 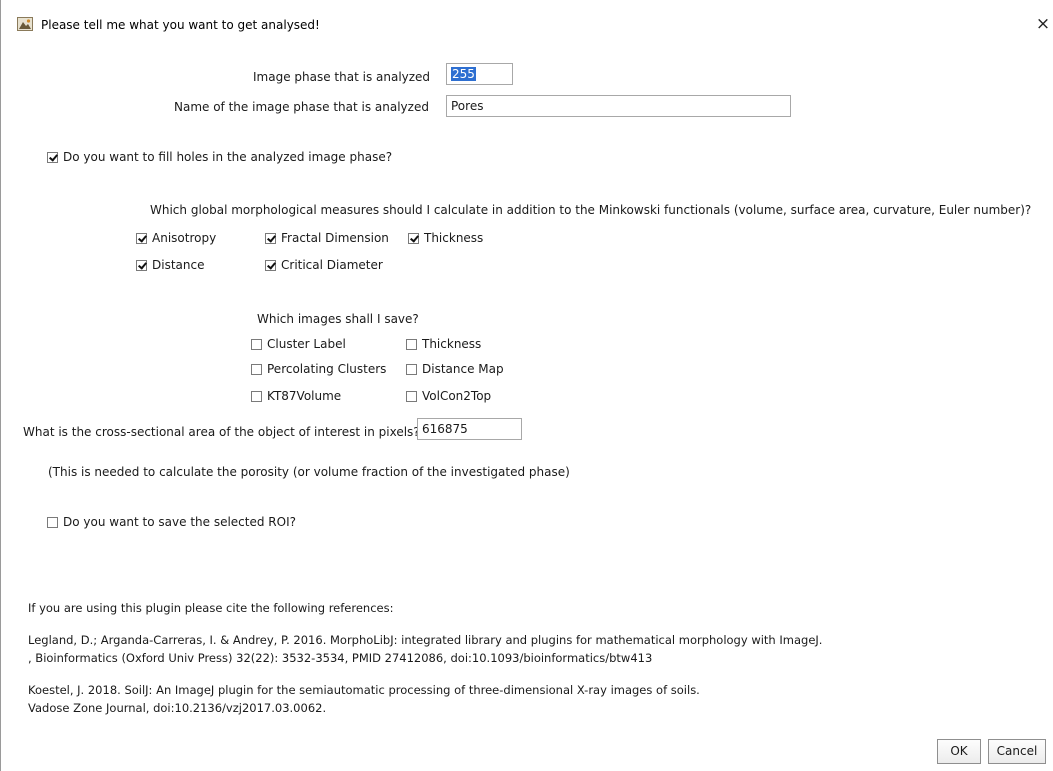 I want to click on save-image-label: Percolating Clusters, so click(x=327, y=369).